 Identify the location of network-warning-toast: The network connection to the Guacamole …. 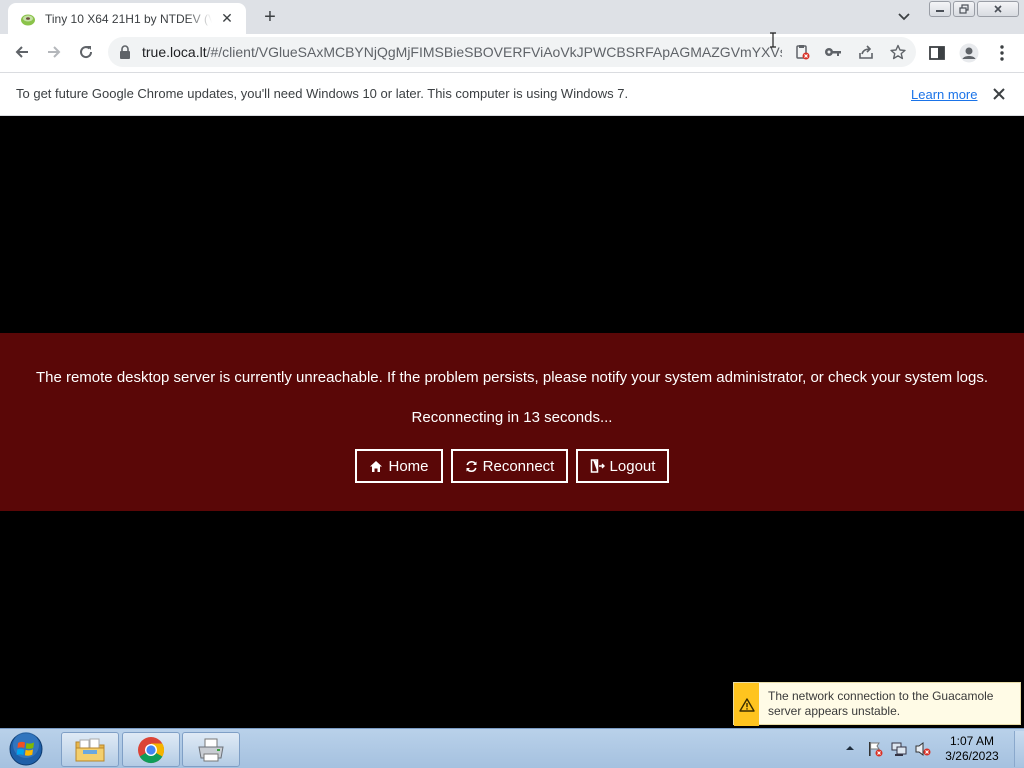
(877, 704).